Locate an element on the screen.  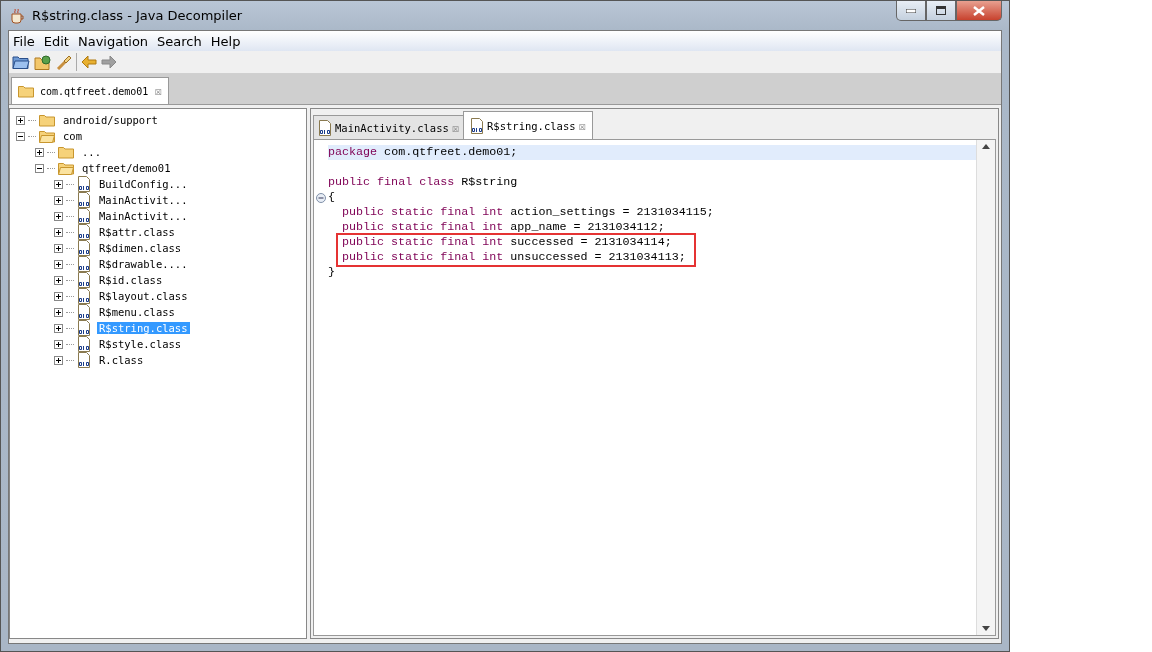
tree-item: R$menu.class is located at coordinates (137, 312).